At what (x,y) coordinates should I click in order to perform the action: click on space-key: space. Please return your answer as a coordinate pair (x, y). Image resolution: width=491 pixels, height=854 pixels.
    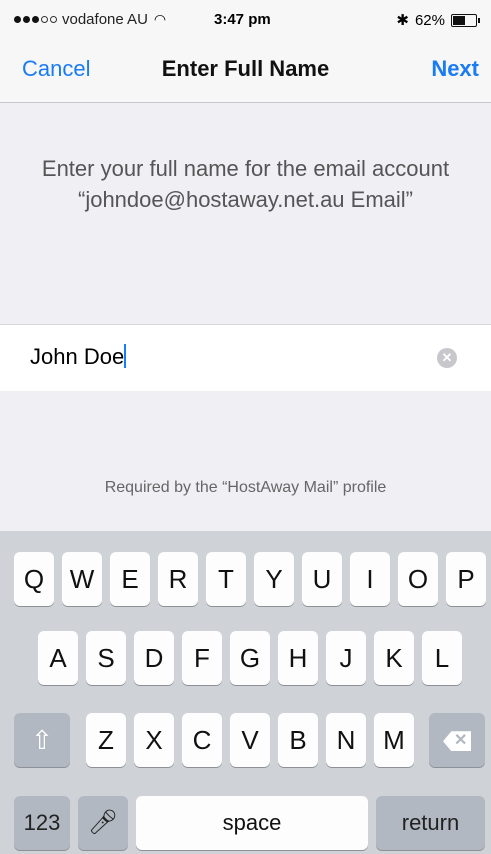
    Looking at the image, I should click on (252, 823).